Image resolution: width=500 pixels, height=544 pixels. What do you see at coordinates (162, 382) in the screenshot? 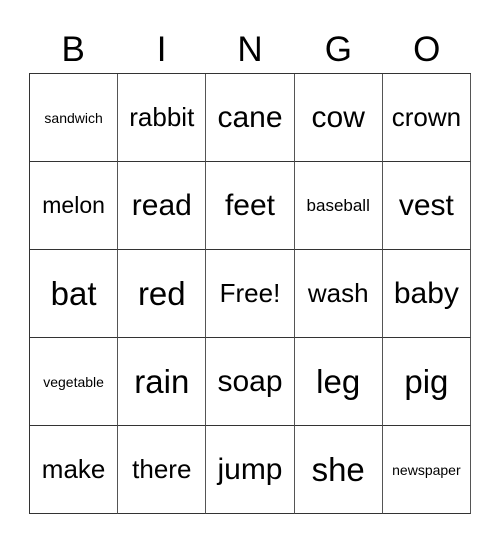
I see `bingo-cell: rain` at bounding box center [162, 382].